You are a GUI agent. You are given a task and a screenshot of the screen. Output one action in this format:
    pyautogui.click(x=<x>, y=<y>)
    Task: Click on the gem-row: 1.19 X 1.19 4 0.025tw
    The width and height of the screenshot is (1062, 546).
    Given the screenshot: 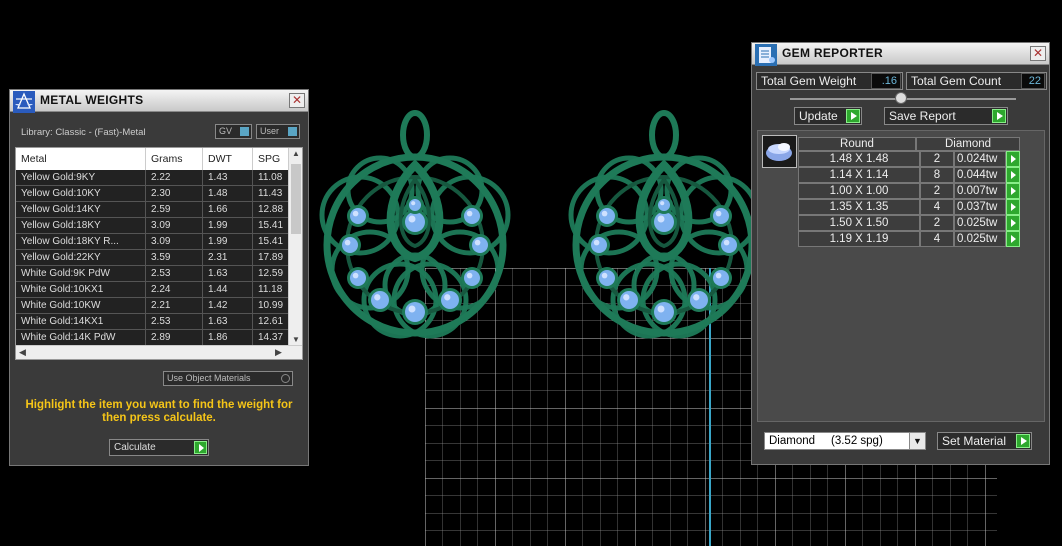 What is the action you would take?
    pyautogui.click(x=910, y=239)
    